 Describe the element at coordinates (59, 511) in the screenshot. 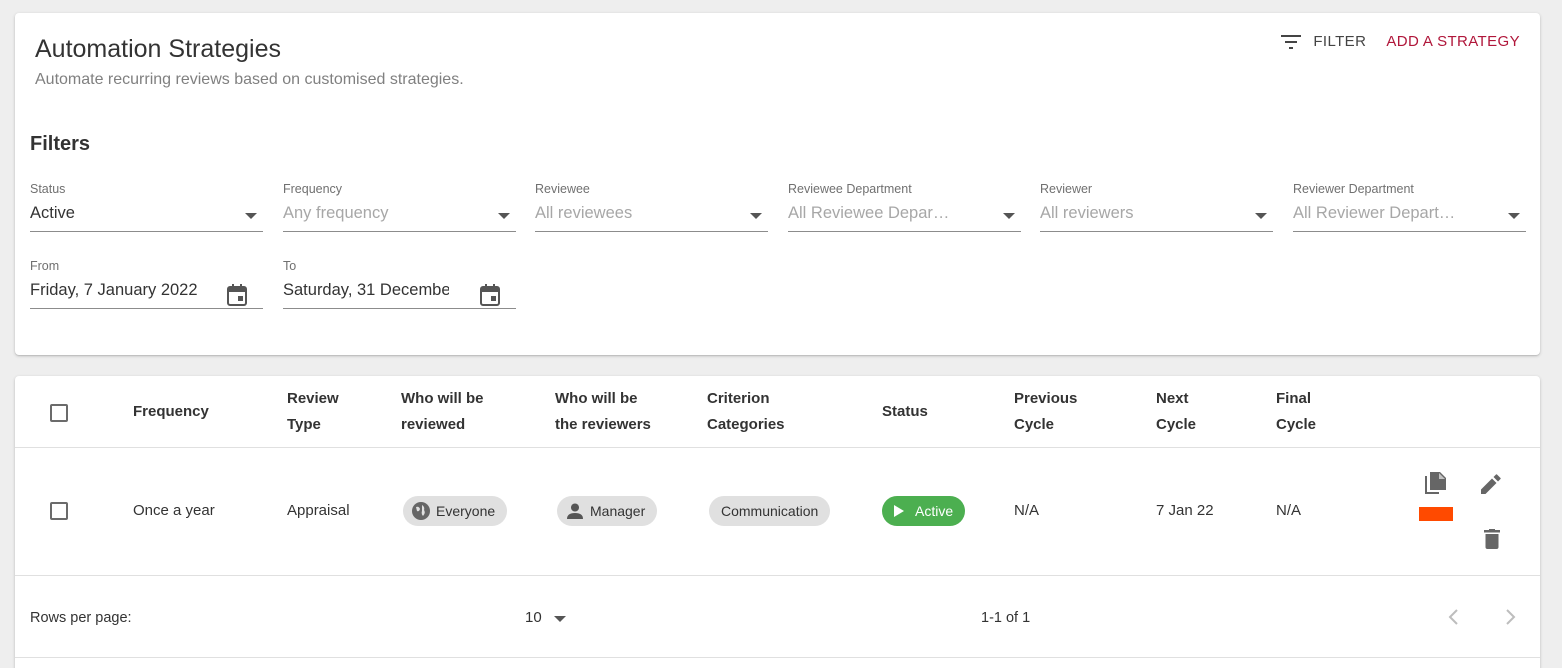

I see `row-checkbox` at that location.